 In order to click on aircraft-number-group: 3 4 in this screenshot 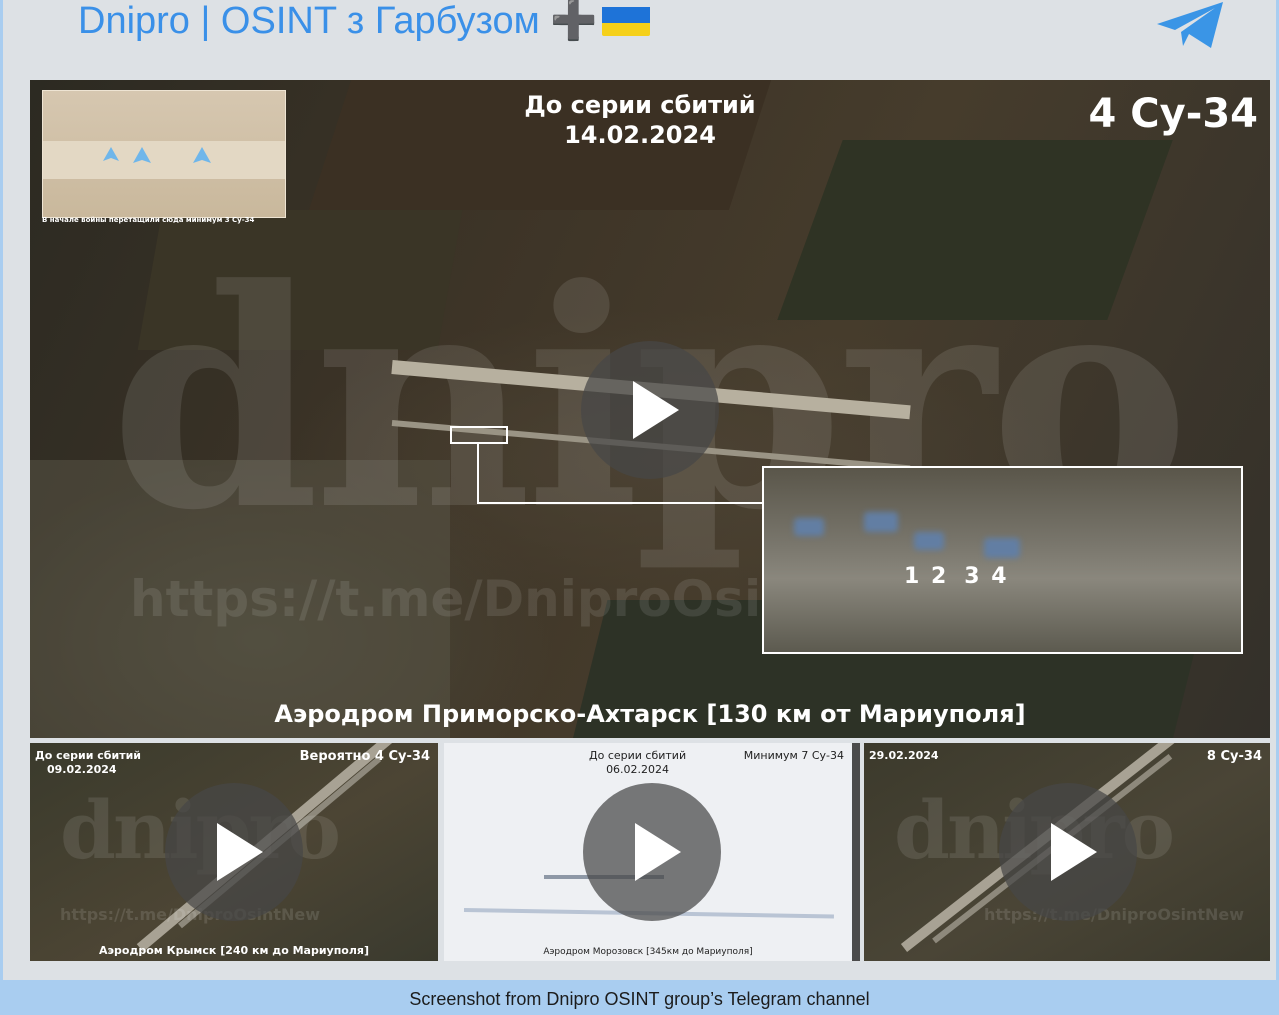, I will do `click(986, 576)`.